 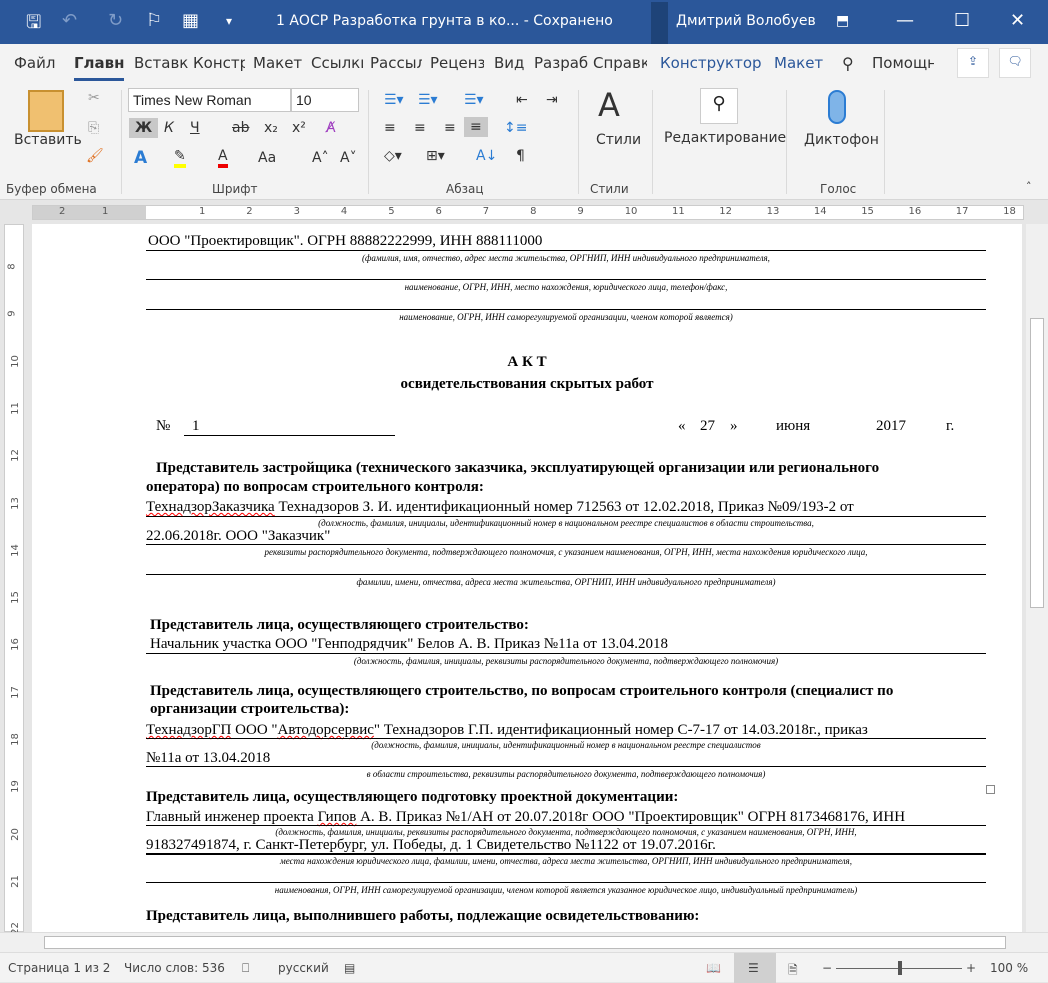 I want to click on shading-icon: ◇▾, so click(x=393, y=156).